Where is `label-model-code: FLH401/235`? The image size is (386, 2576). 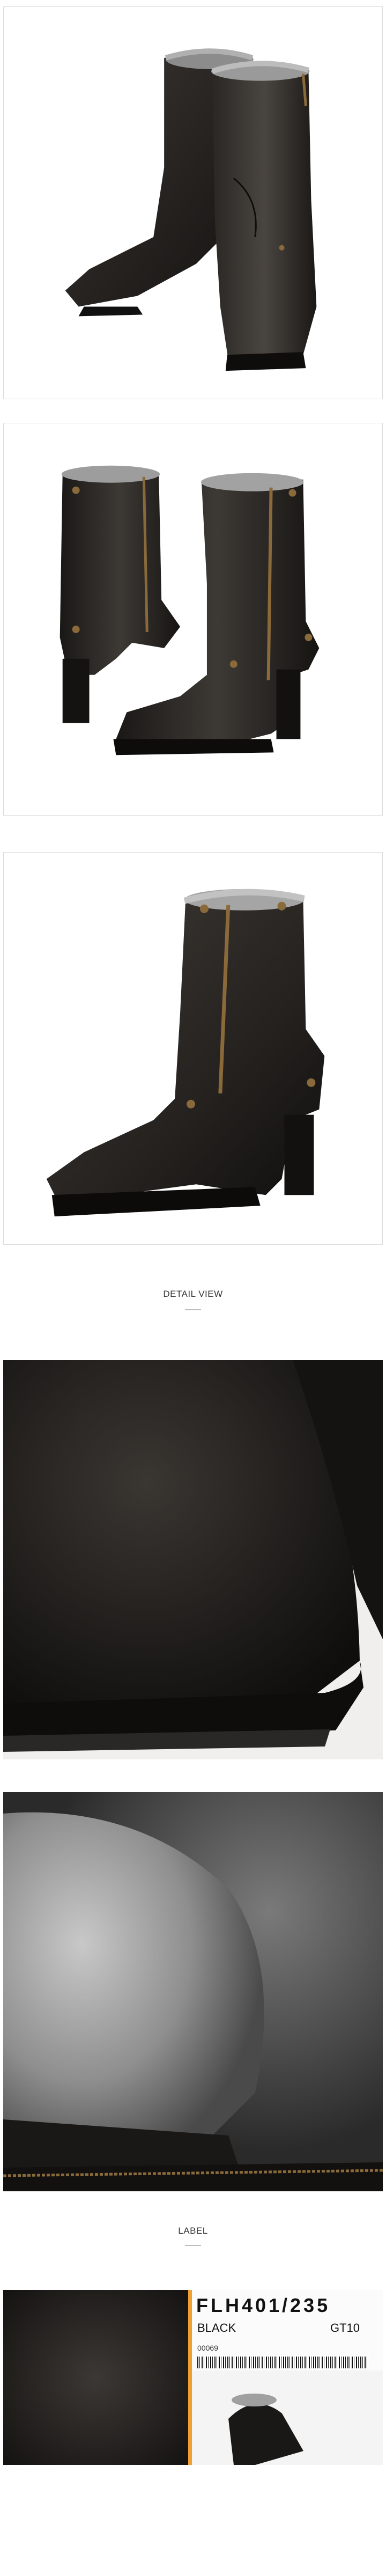
label-model-code: FLH401/235 is located at coordinates (263, 2305).